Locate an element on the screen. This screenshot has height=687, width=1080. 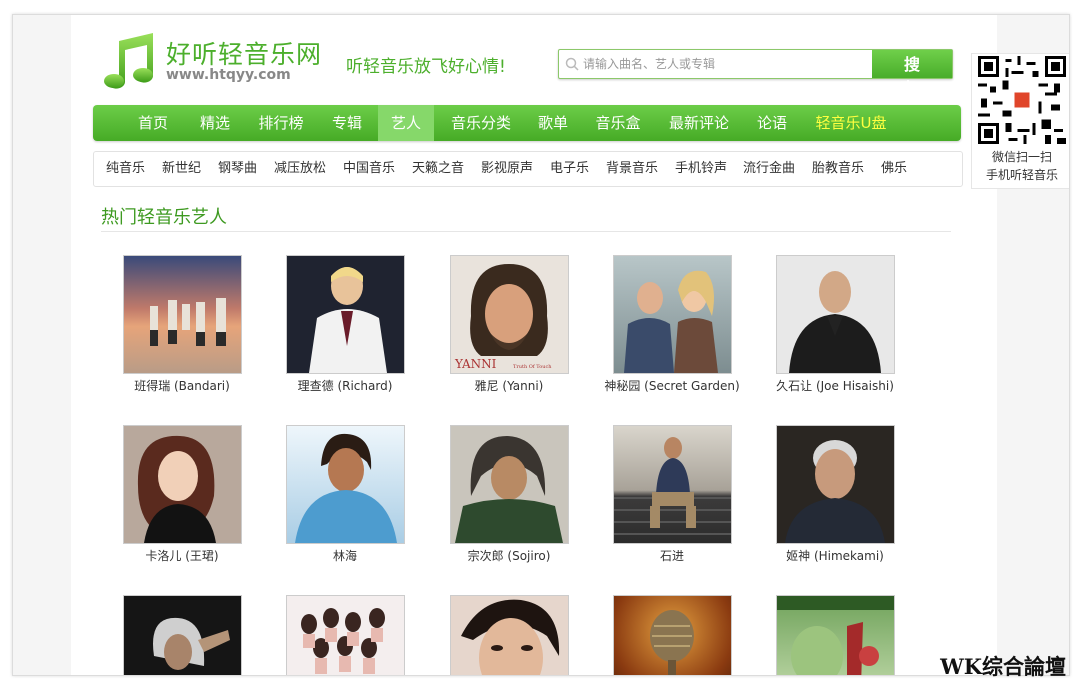
nav-item-home: 首页 is located at coordinates (153, 123).